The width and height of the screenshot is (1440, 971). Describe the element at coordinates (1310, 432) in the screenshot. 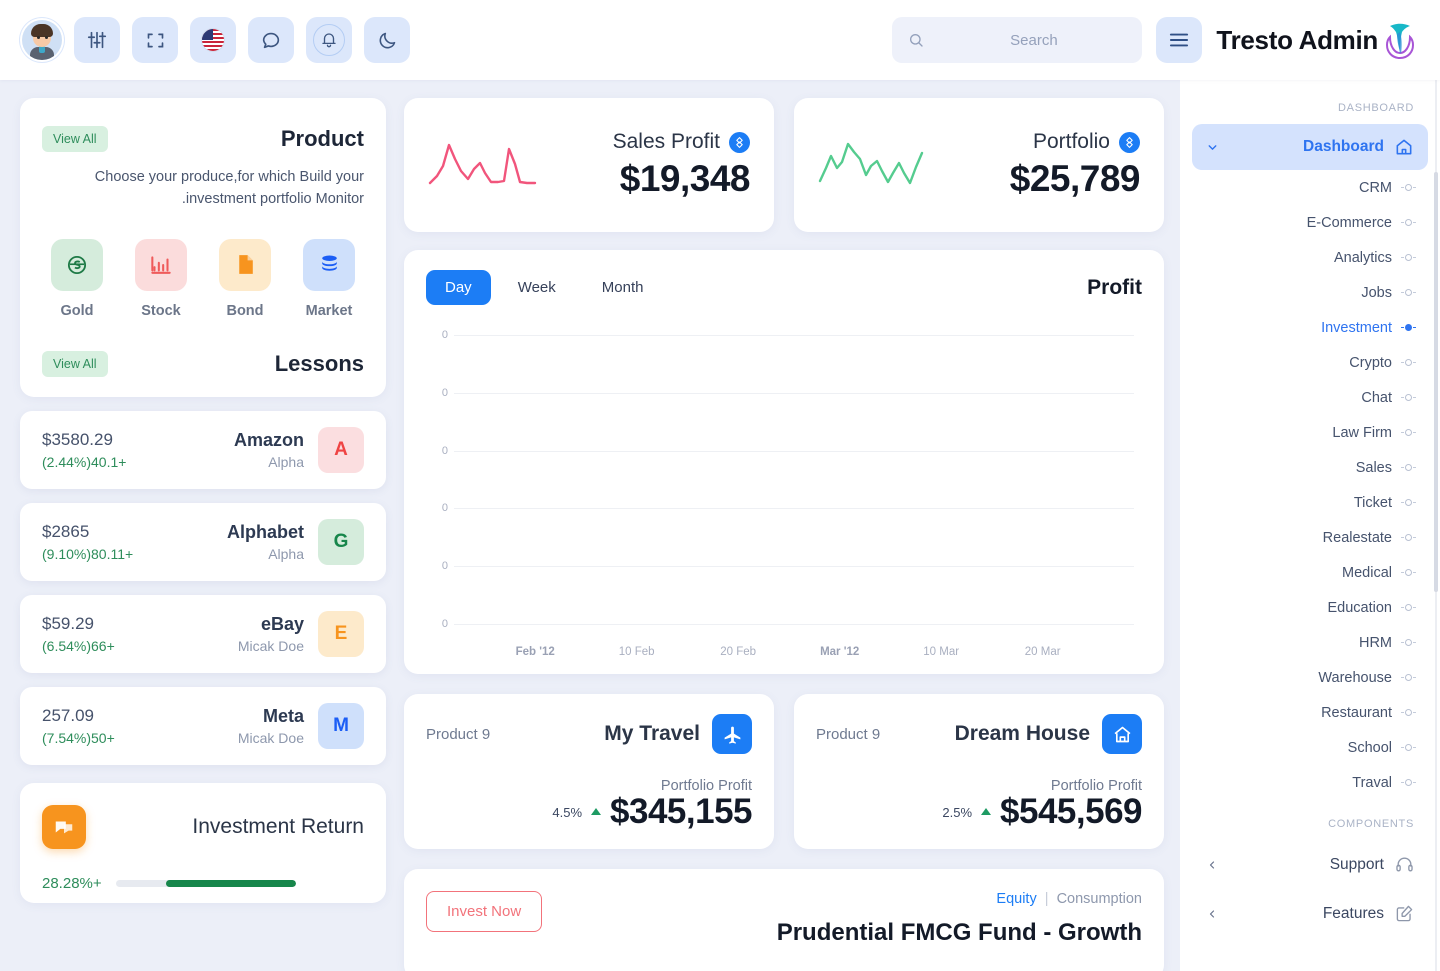

I see `sidebar-item-law-firm: Law Firm` at that location.